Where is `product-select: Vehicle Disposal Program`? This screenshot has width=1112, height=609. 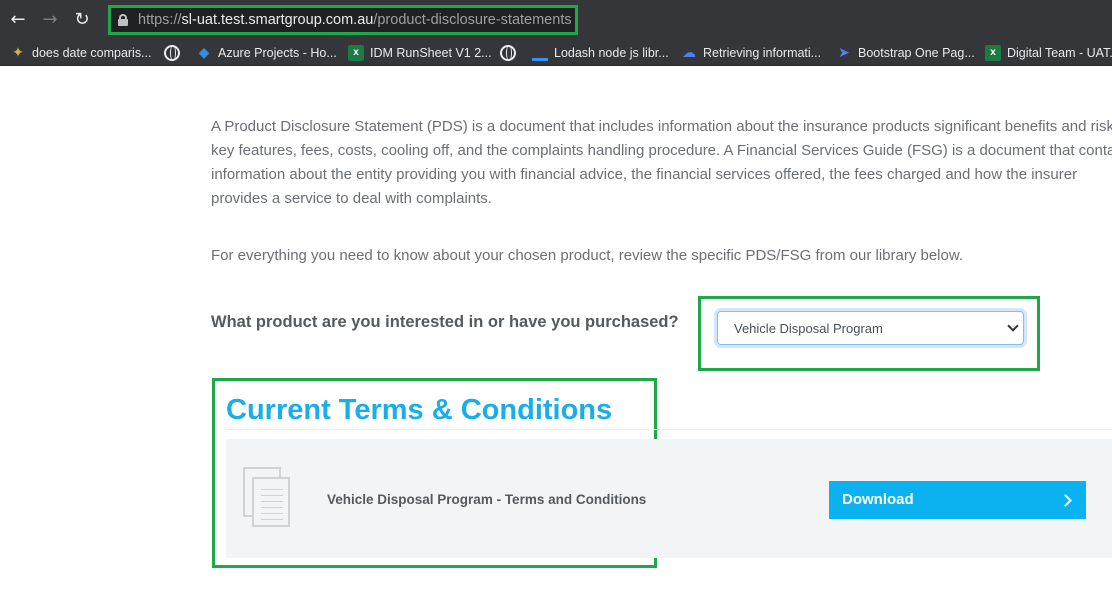 product-select: Vehicle Disposal Program is located at coordinates (870, 328).